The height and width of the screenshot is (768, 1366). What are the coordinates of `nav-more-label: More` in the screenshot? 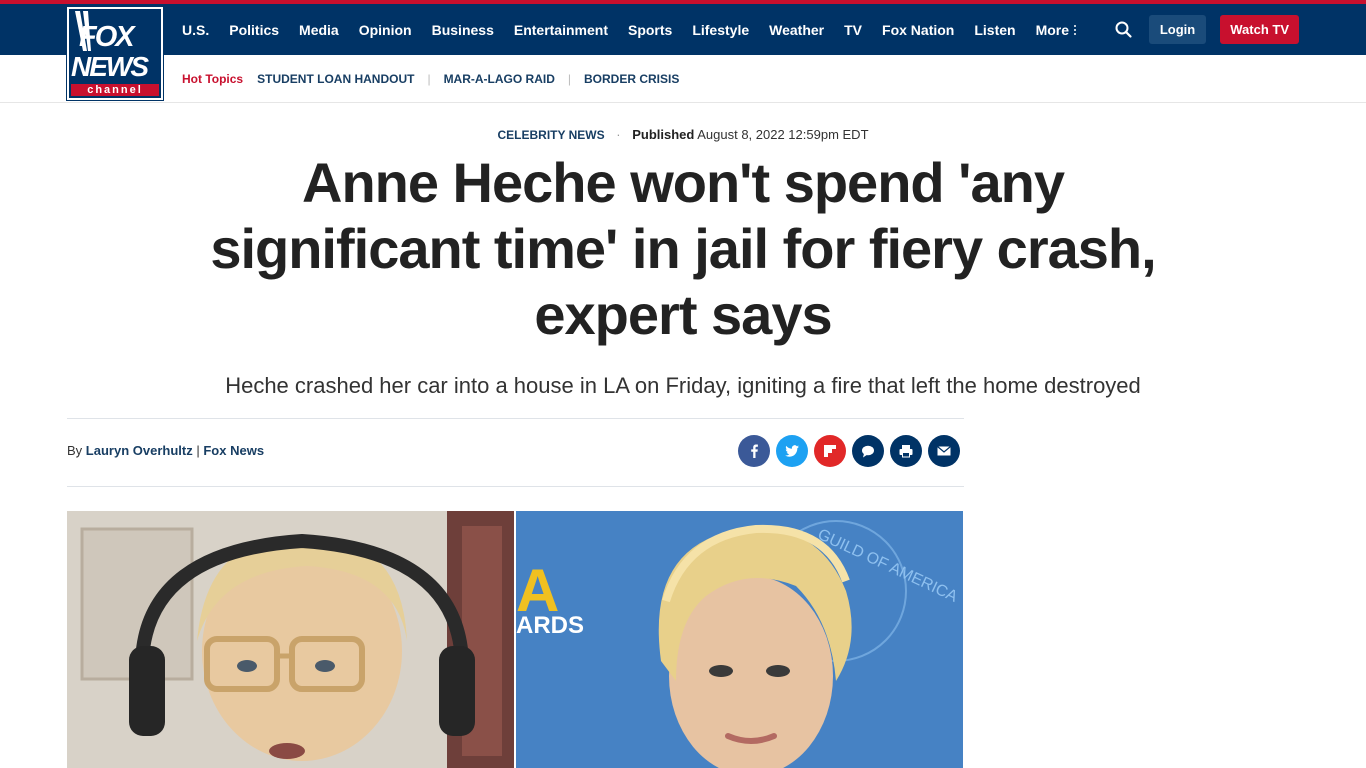 It's located at (1052, 29).